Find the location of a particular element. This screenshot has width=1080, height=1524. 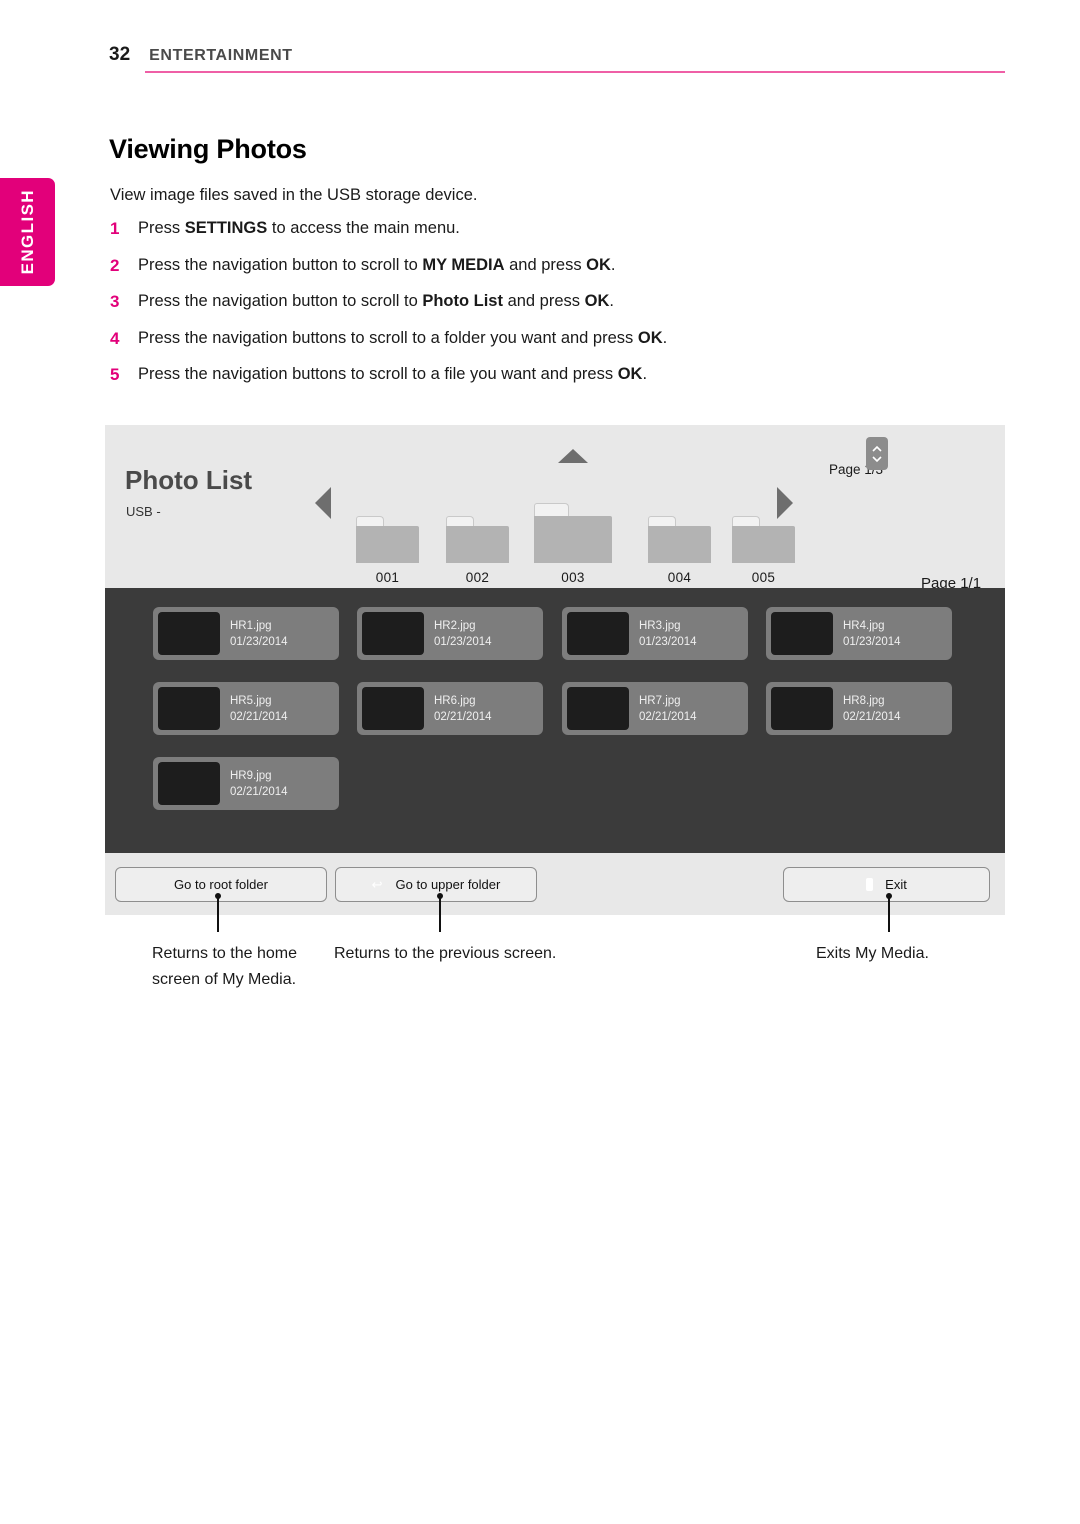

go-to-upper-folder-label: Go to upper folder is located at coordinates (448, 884).